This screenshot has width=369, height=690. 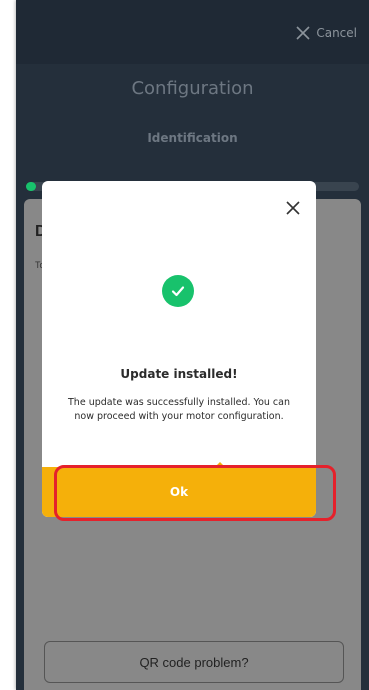 What do you see at coordinates (192, 138) in the screenshot?
I see `page-subtitle: Identification` at bounding box center [192, 138].